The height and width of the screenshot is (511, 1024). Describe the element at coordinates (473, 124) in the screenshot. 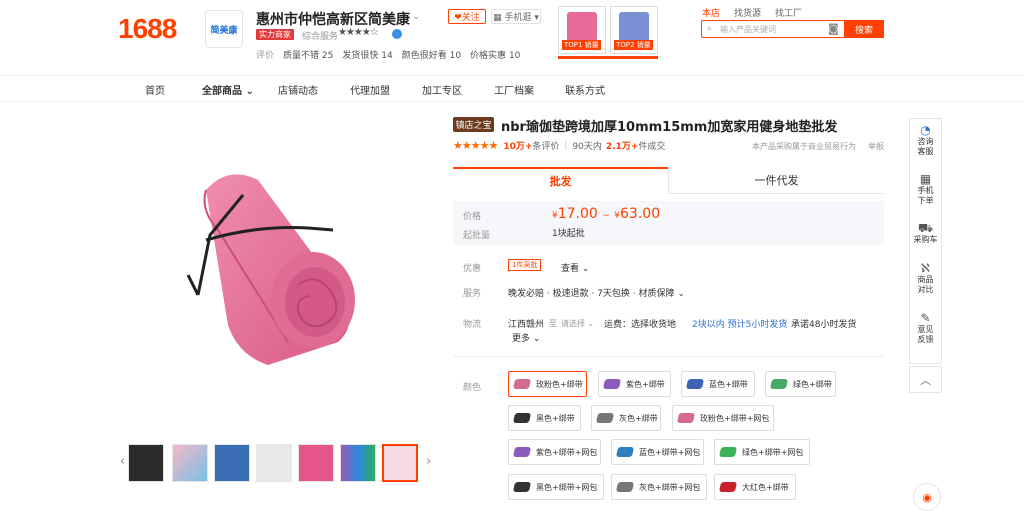

I see `featured-badge: 镇店之宝` at that location.